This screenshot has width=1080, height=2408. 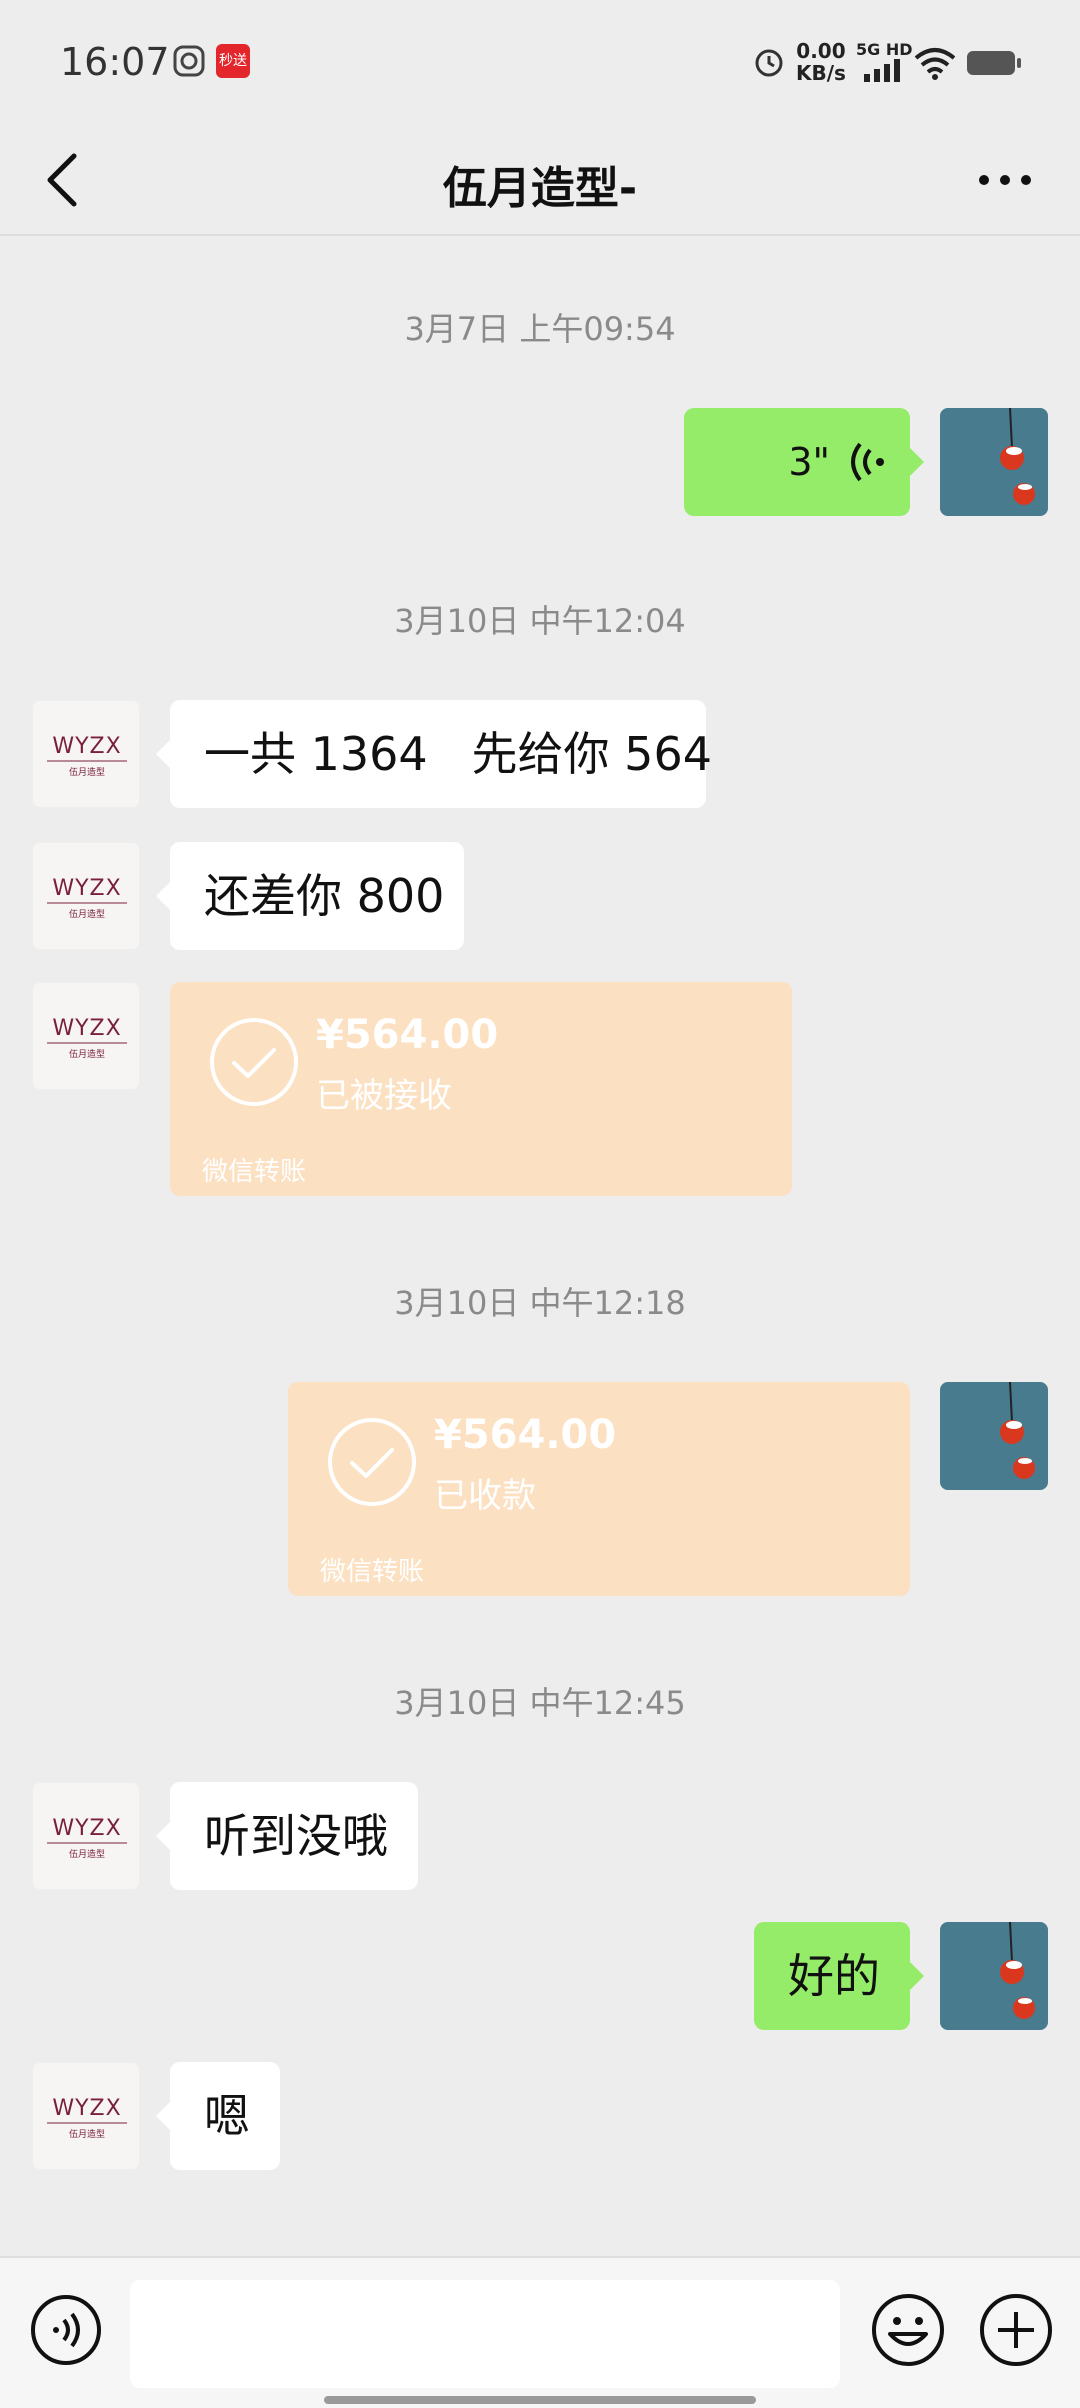 I want to click on text-message: 听到没哦, so click(x=287, y=1836).